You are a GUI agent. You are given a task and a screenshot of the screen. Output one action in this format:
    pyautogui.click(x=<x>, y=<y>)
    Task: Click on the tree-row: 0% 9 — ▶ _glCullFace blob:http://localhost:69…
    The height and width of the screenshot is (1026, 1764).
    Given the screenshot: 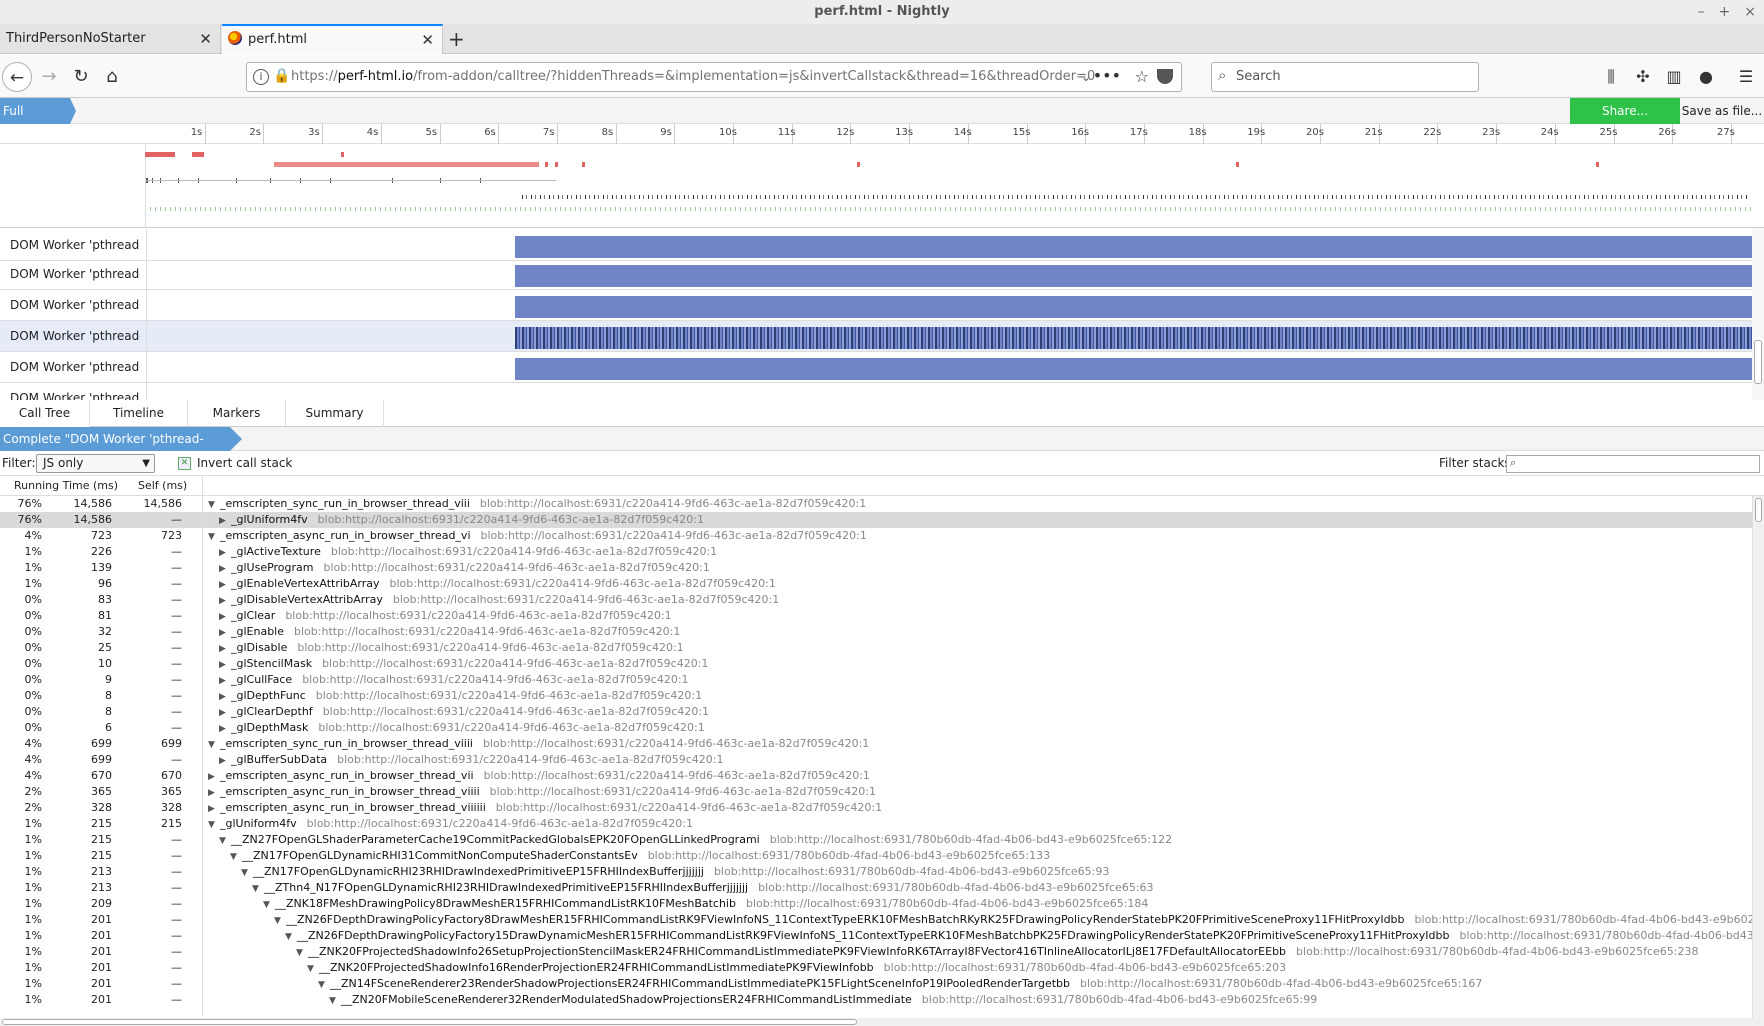 What is the action you would take?
    pyautogui.click(x=876, y=680)
    